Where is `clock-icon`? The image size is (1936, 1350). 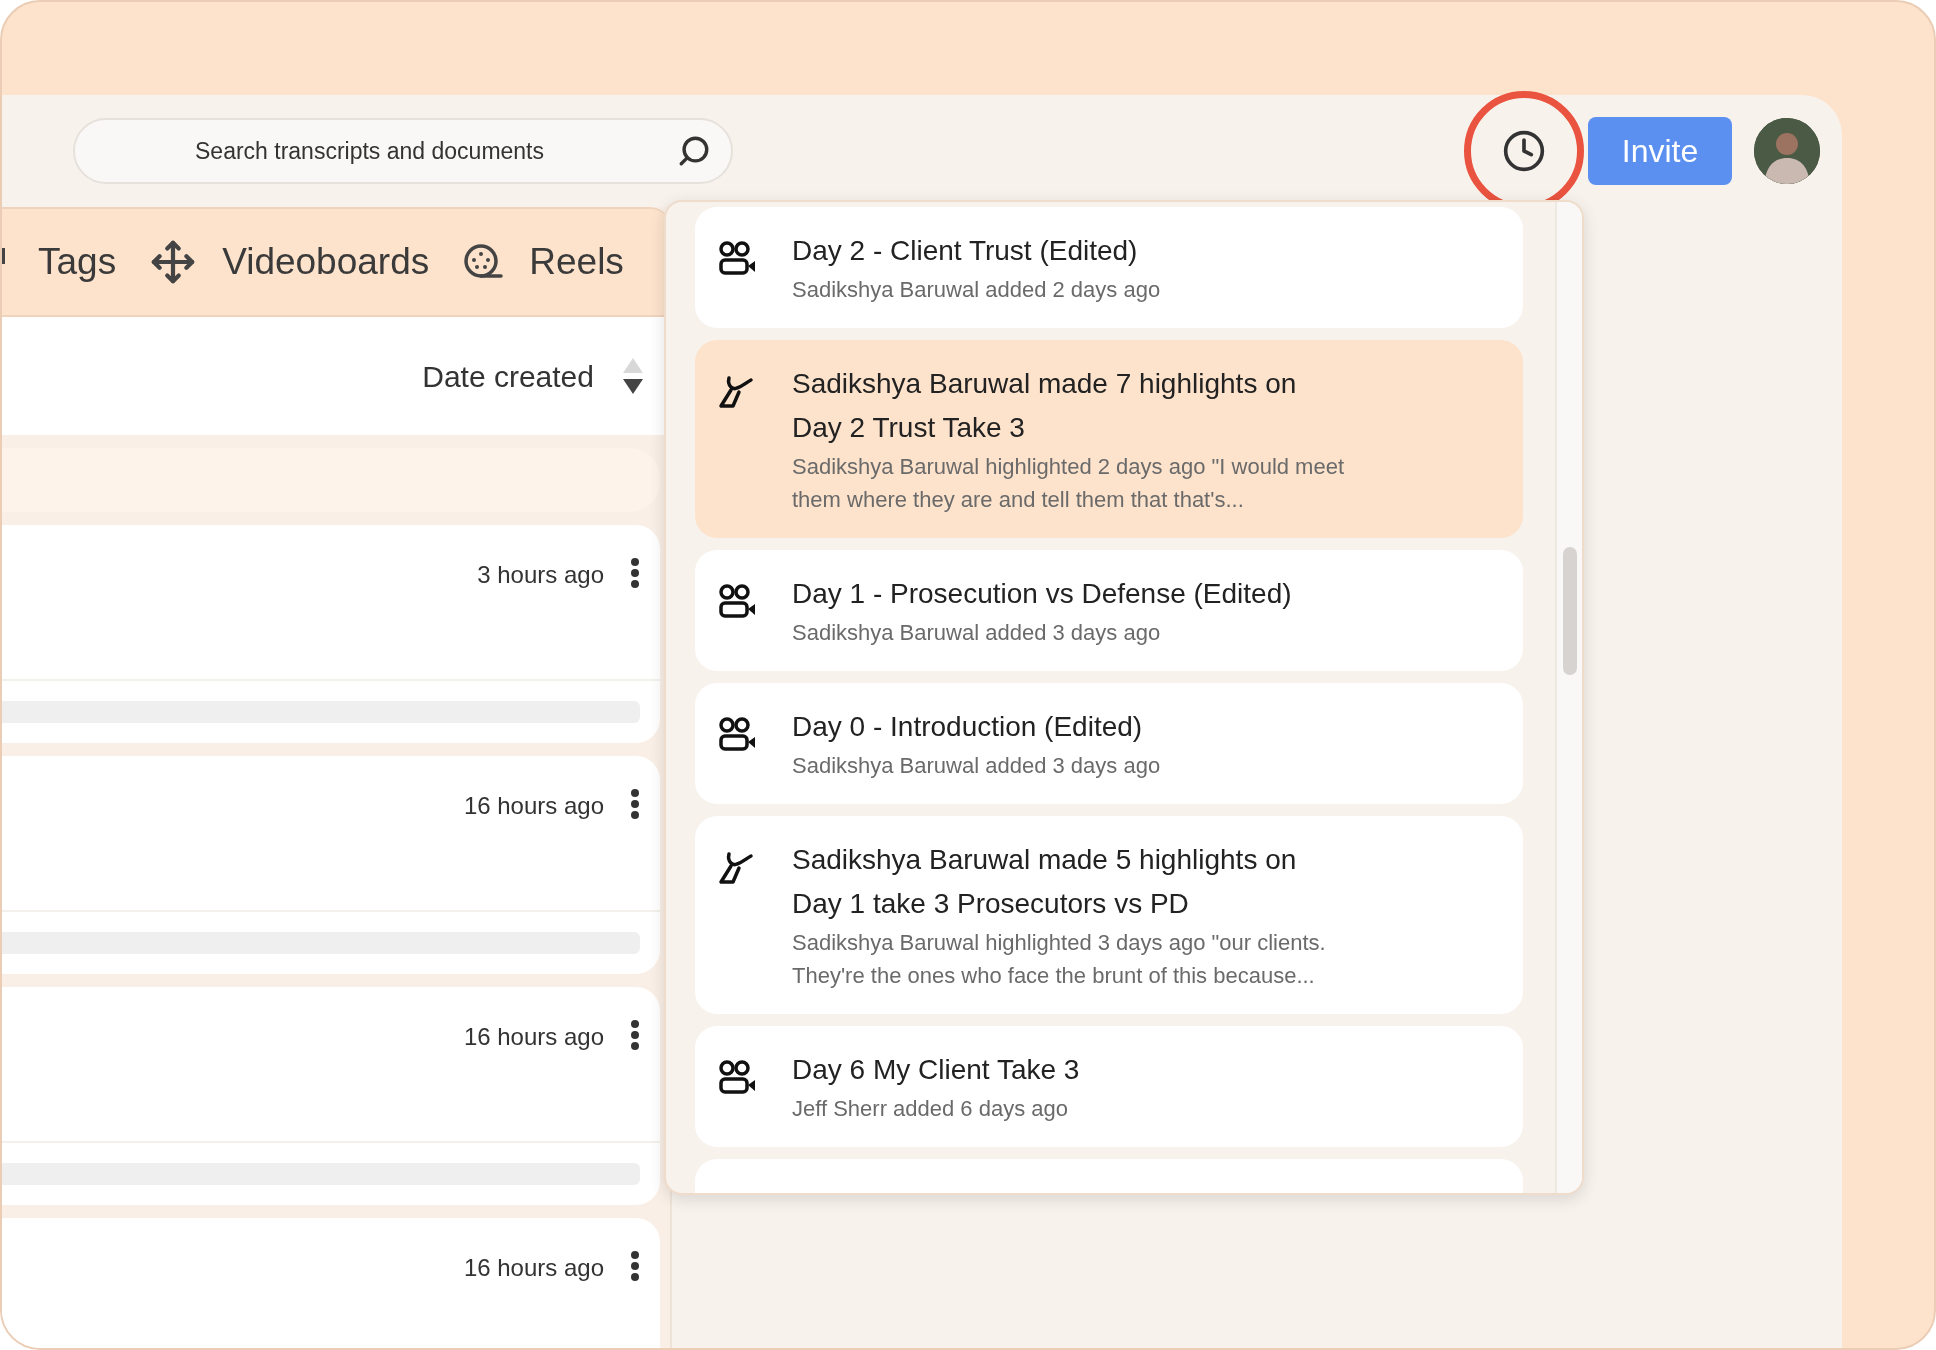
clock-icon is located at coordinates (1524, 151).